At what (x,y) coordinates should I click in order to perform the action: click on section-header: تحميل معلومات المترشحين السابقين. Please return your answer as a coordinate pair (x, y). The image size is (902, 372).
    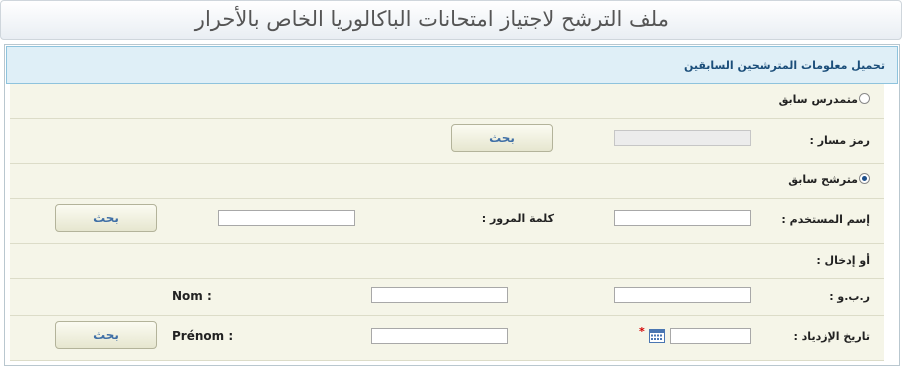
    Looking at the image, I should click on (452, 65).